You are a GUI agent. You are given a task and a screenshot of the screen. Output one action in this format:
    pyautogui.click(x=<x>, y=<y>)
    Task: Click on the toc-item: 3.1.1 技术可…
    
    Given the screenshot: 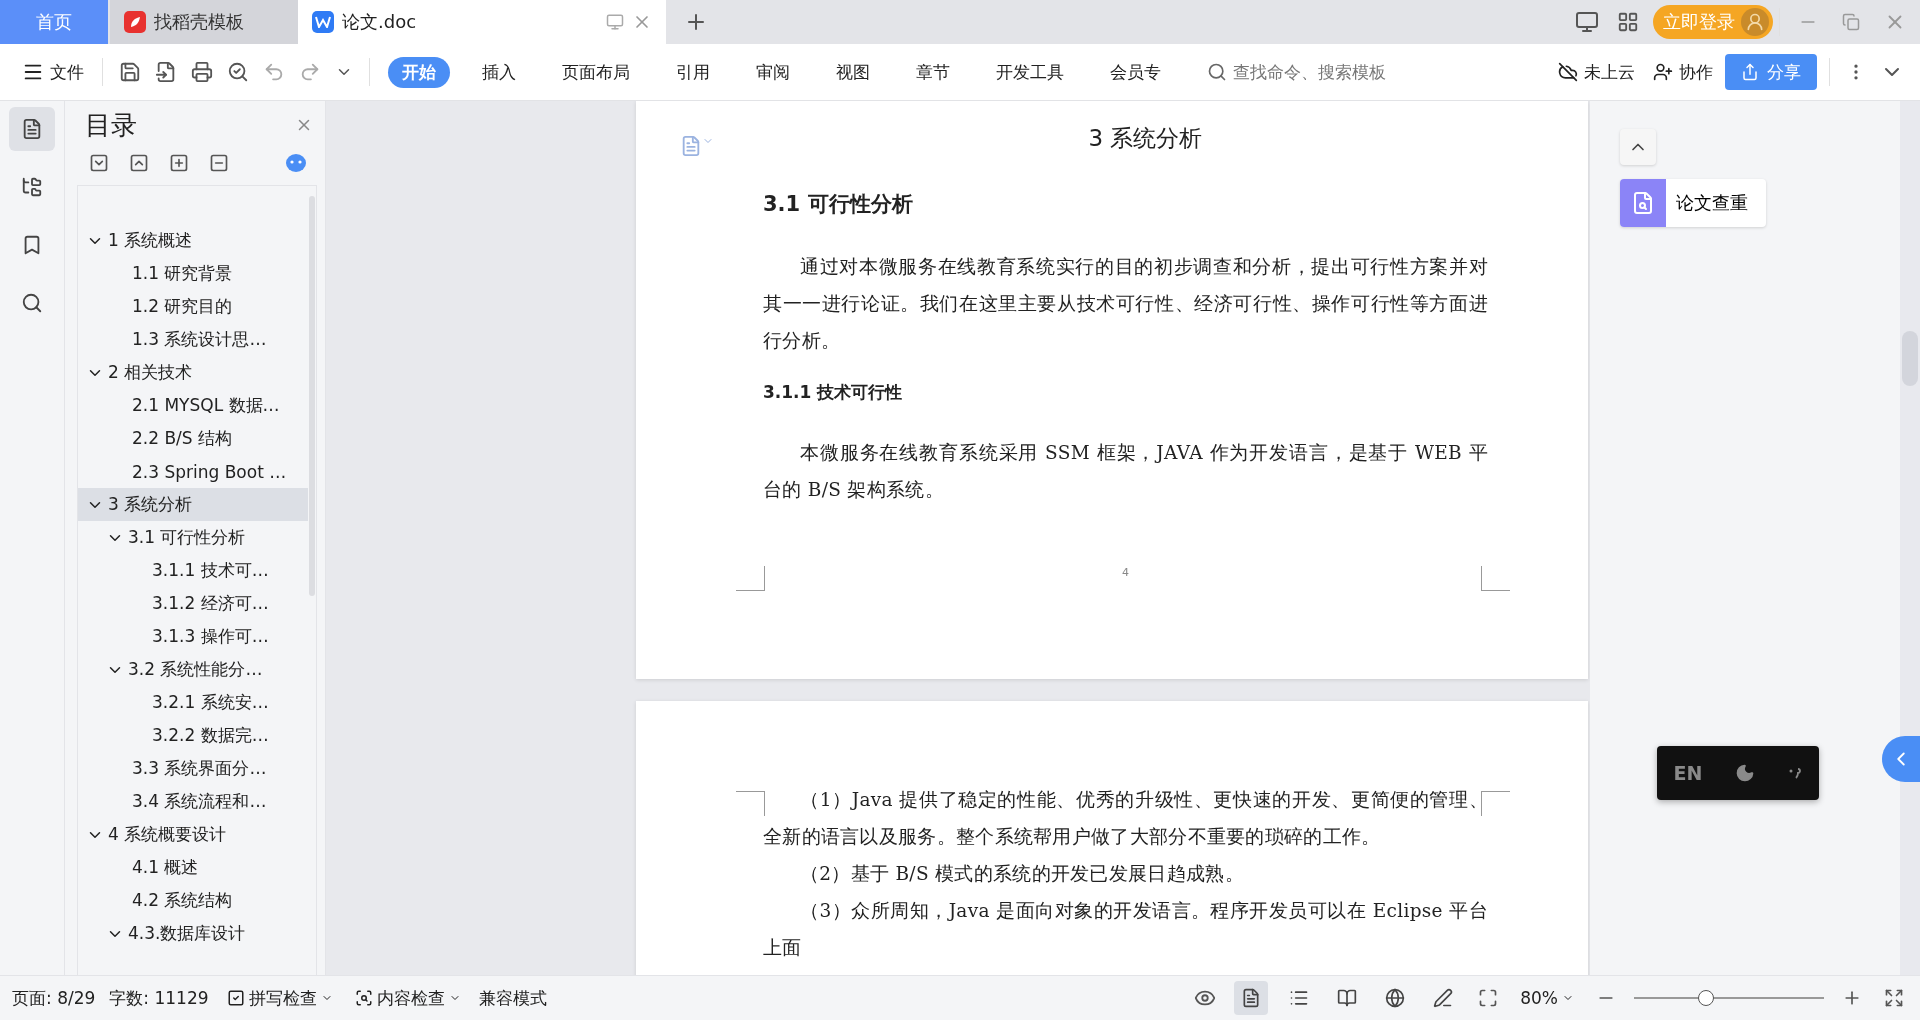 What is the action you would take?
    pyautogui.click(x=193, y=570)
    